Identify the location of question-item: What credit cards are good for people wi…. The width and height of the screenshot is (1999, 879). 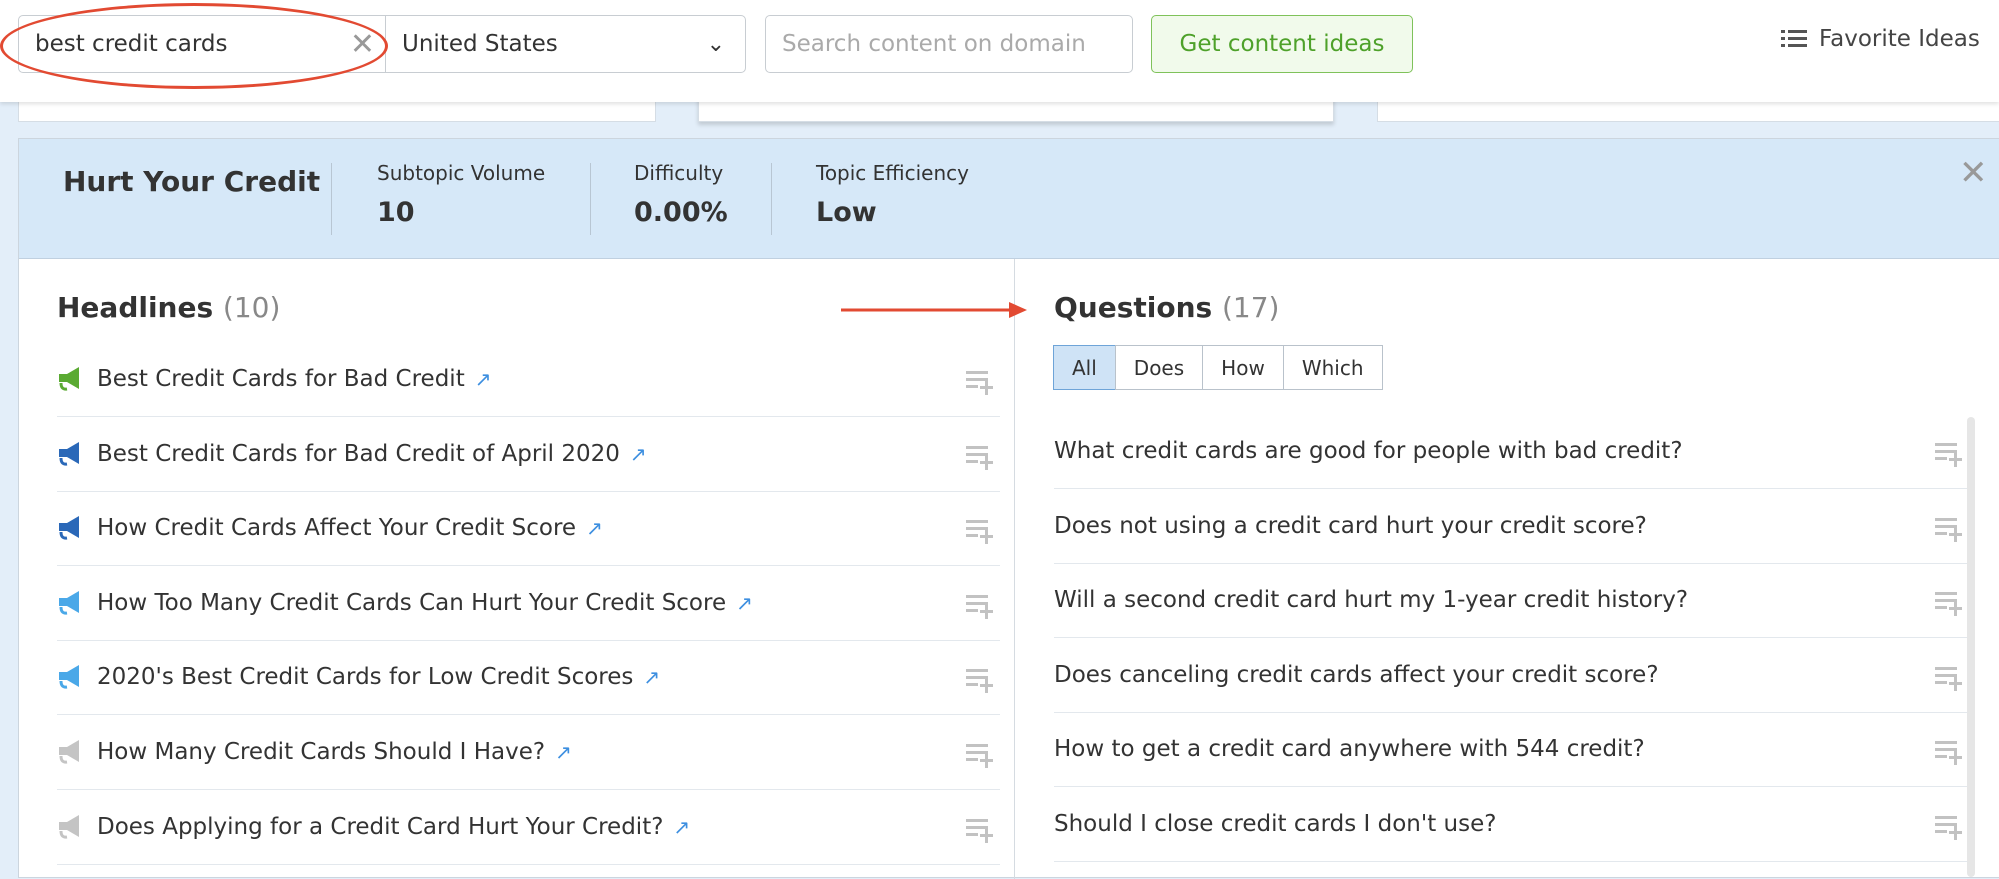
(1511, 451).